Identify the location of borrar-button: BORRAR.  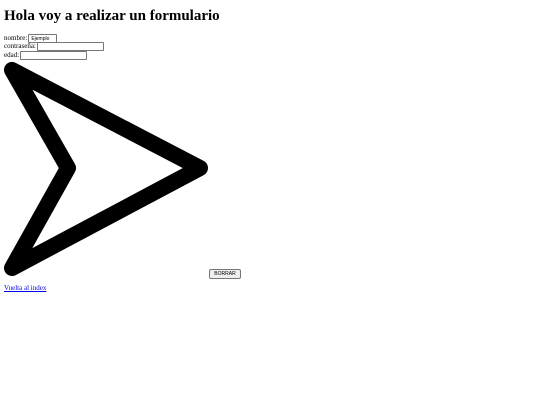
(225, 274).